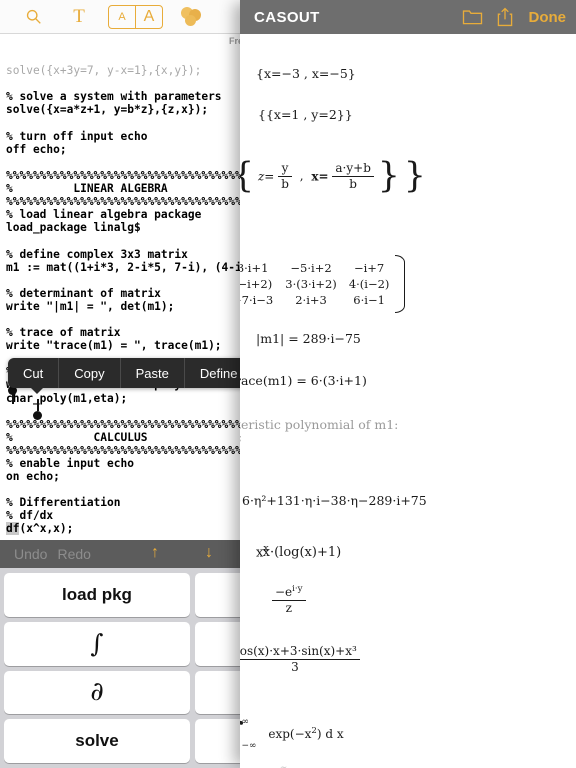 The image size is (576, 768). What do you see at coordinates (369, 268) in the screenshot?
I see `matrix-cell: −i+7` at bounding box center [369, 268].